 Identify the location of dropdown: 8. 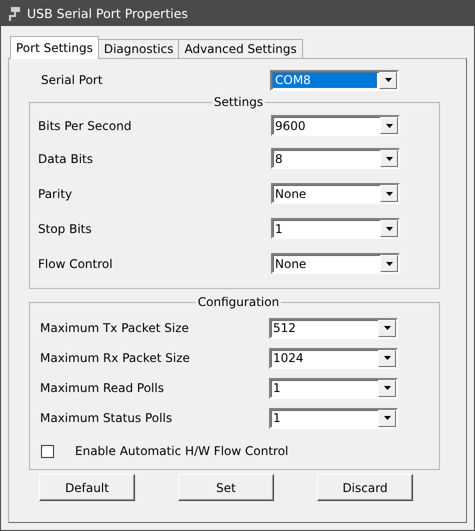
(335, 158).